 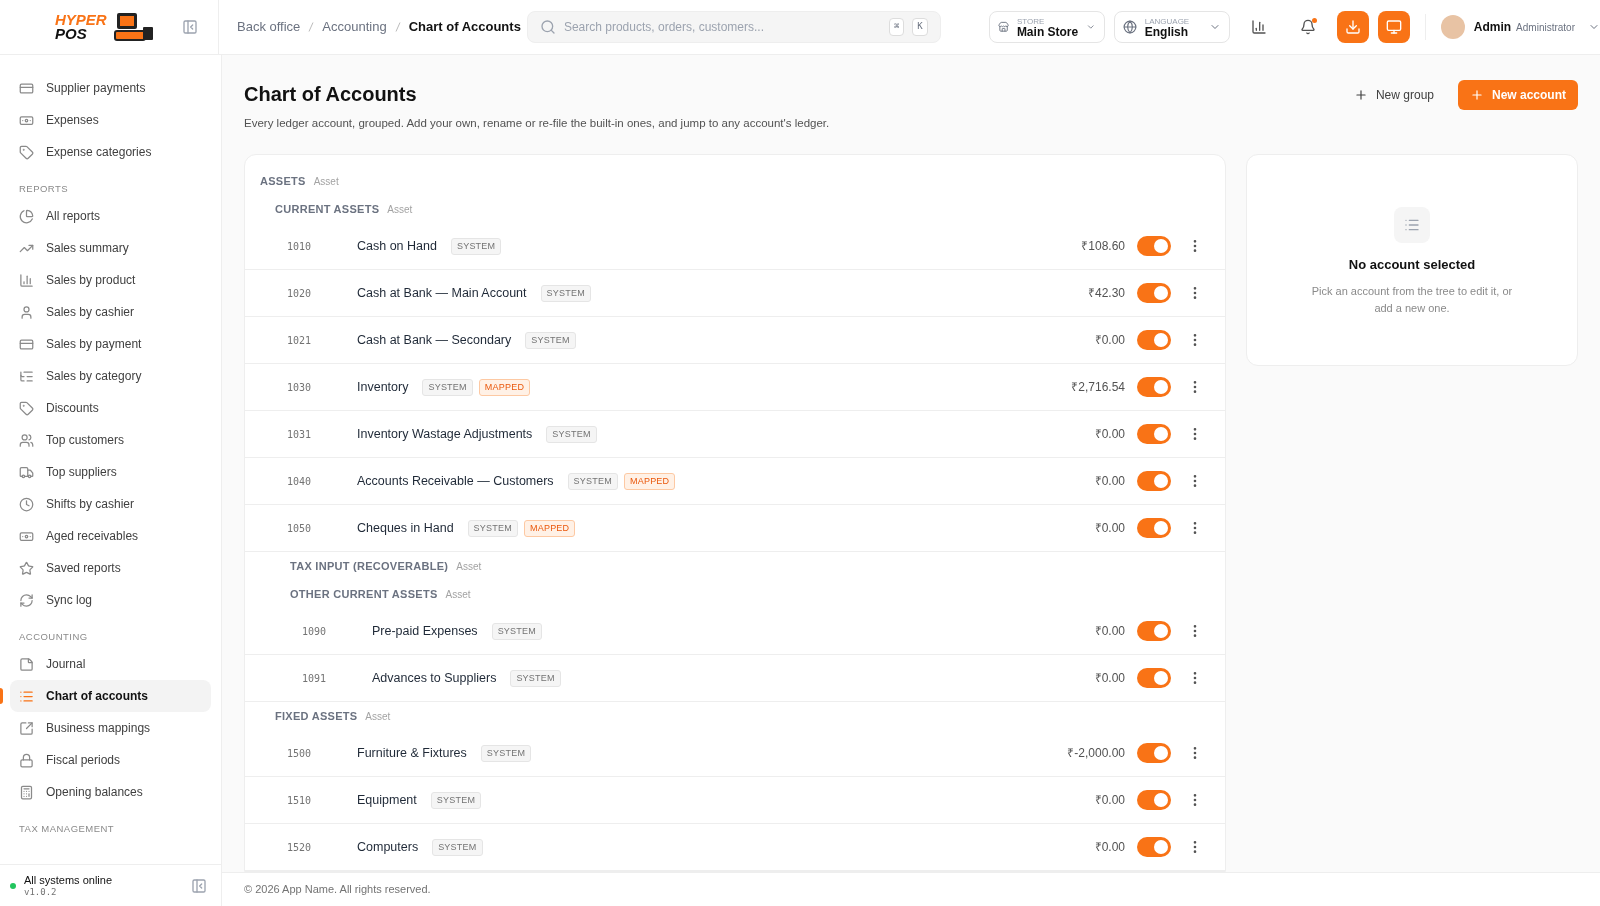 I want to click on breadcrumb-link: Chart of Accounts, so click(x=464, y=27).